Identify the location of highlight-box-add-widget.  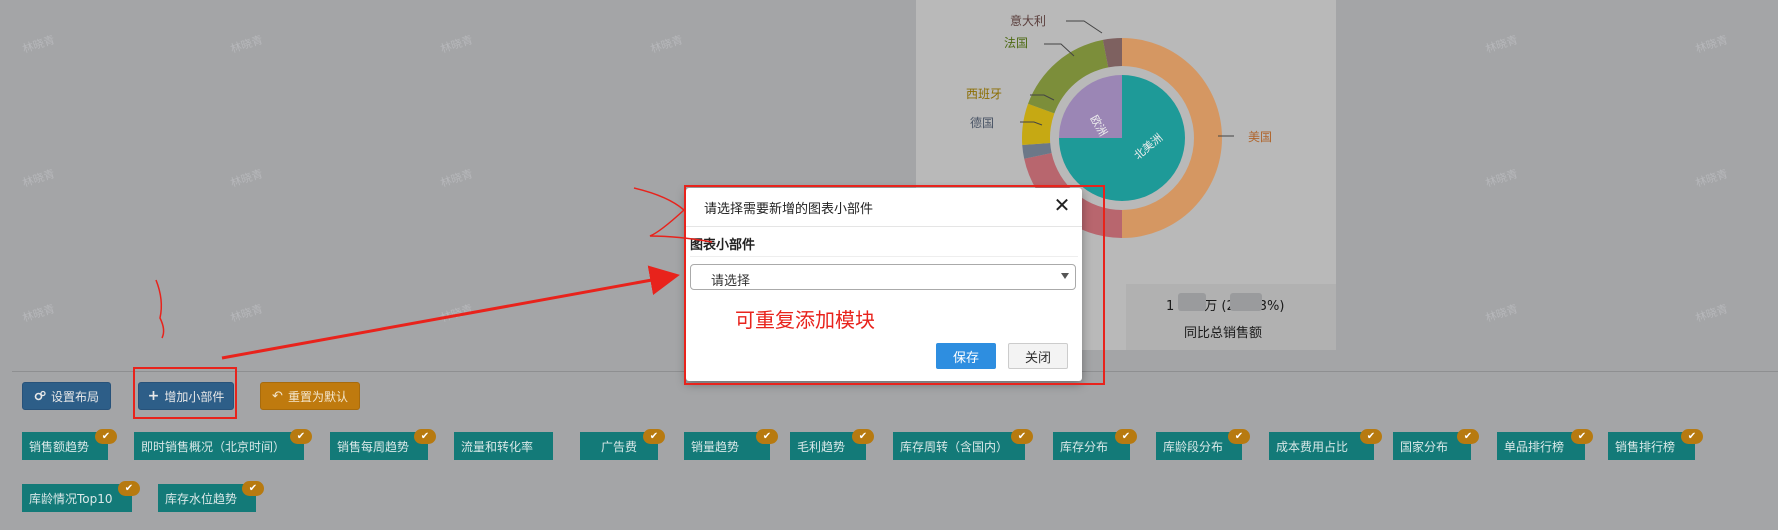
(185, 393).